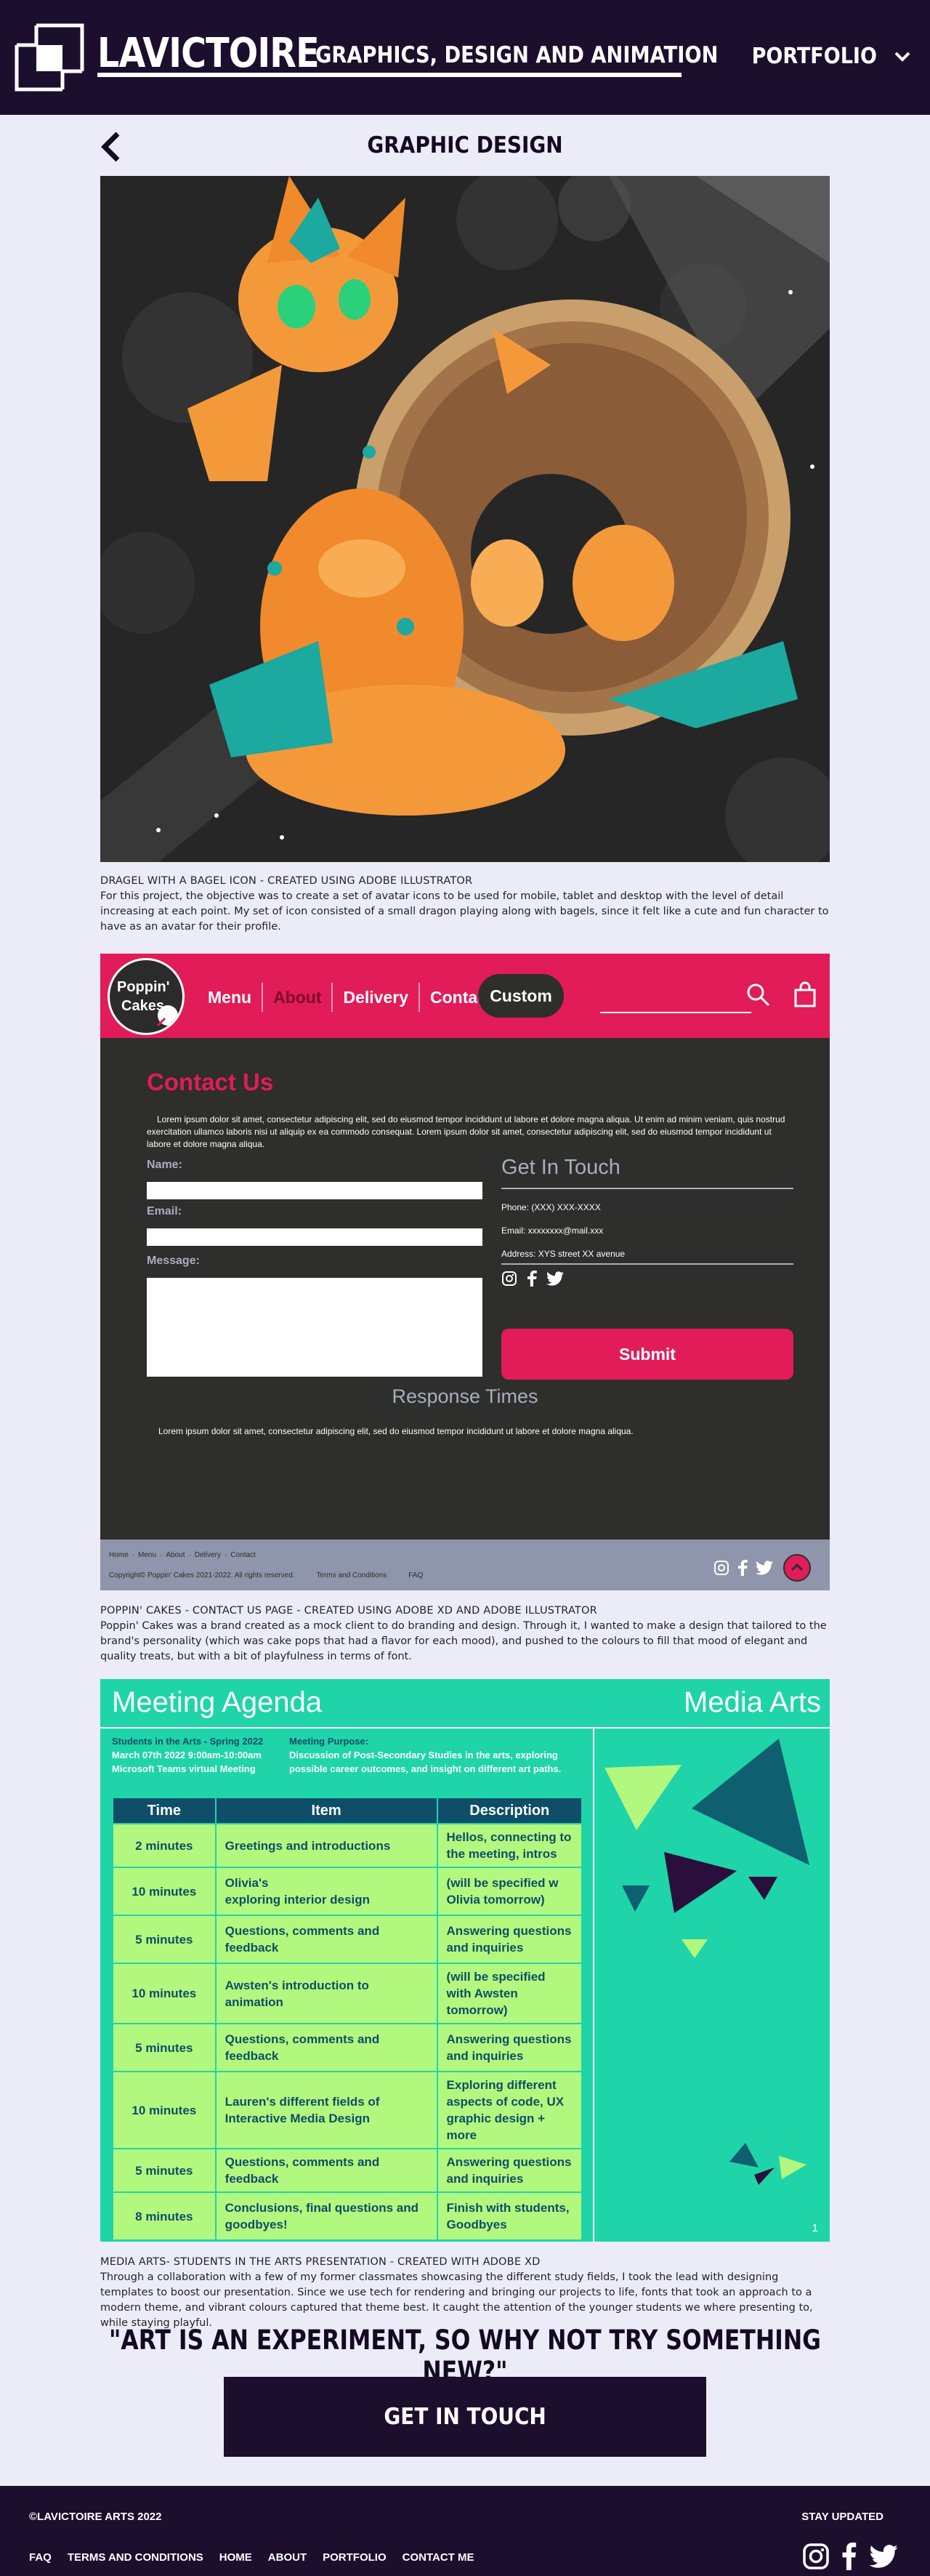 The height and width of the screenshot is (2576, 930). I want to click on footer-link-portfolio: PORTFOLIO, so click(355, 2557).